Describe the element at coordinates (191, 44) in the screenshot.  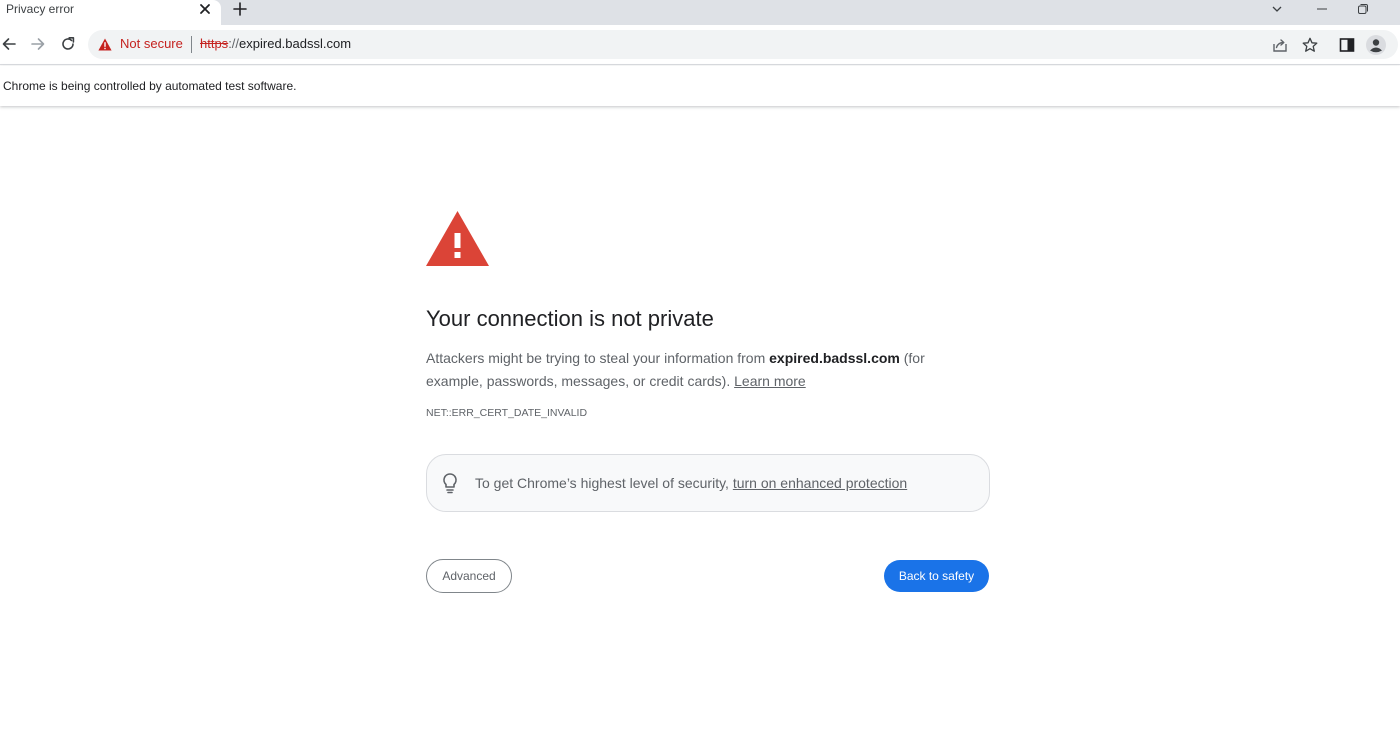
I see `omnibox-divider` at that location.